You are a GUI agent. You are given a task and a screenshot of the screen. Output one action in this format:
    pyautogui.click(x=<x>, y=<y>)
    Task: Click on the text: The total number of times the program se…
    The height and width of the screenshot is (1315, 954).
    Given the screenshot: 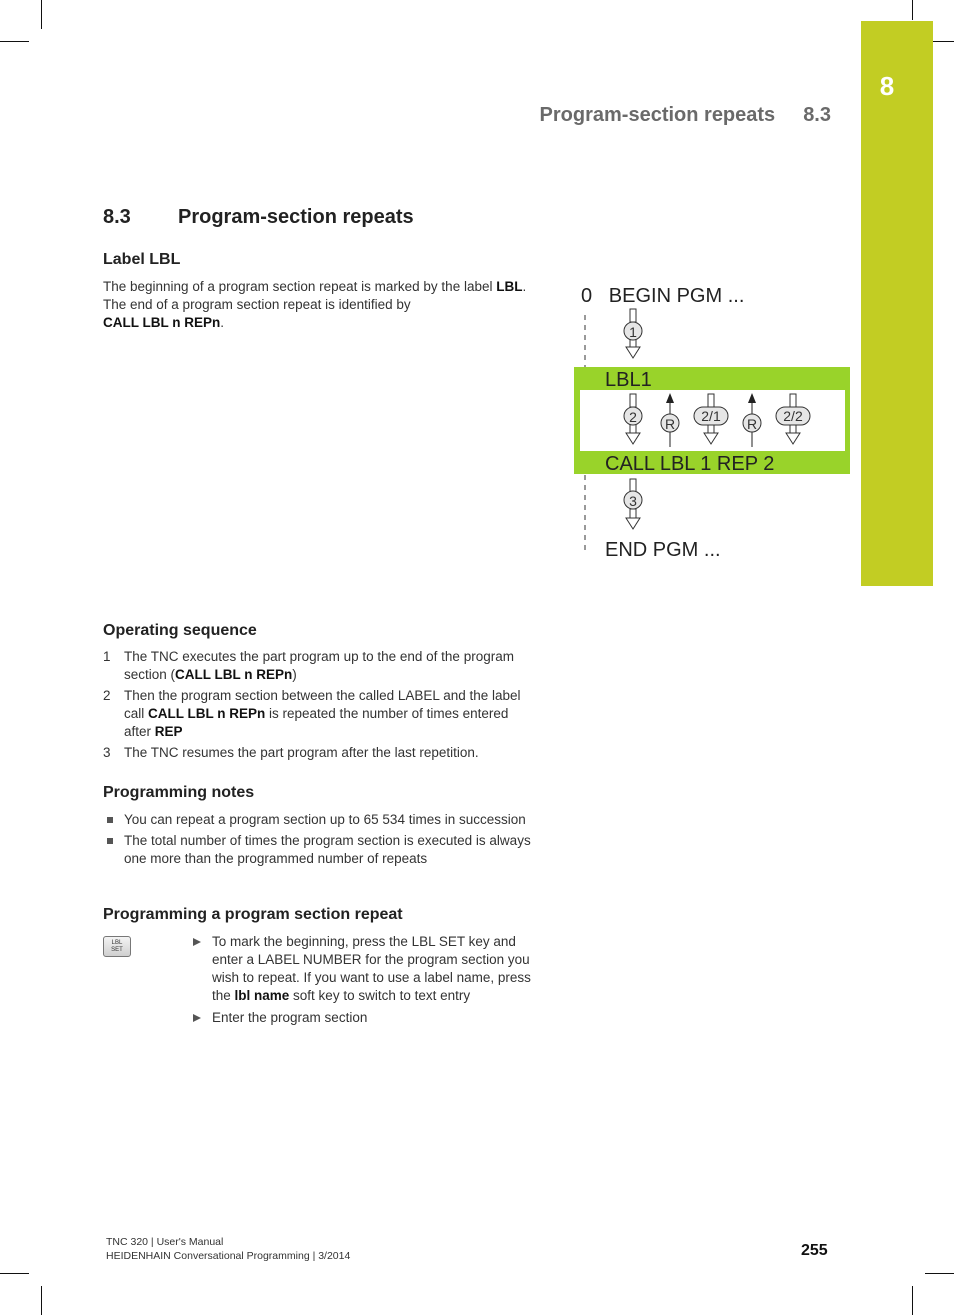 What is the action you would take?
    pyautogui.click(x=327, y=849)
    